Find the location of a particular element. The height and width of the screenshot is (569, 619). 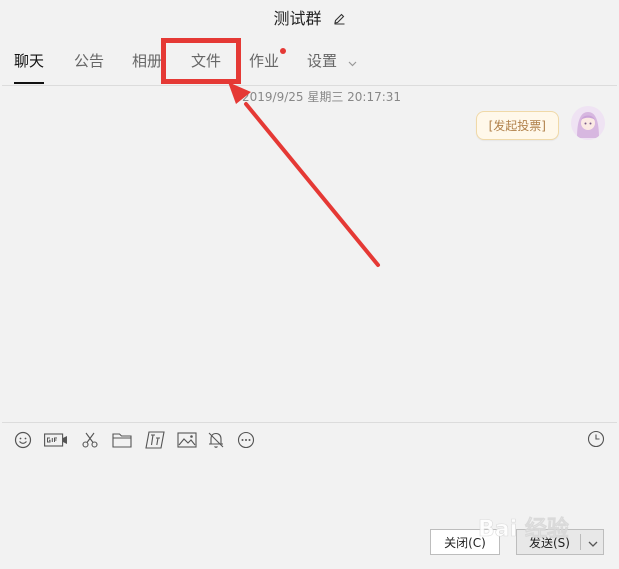

title-bar: 测试群 is located at coordinates (309, 17).